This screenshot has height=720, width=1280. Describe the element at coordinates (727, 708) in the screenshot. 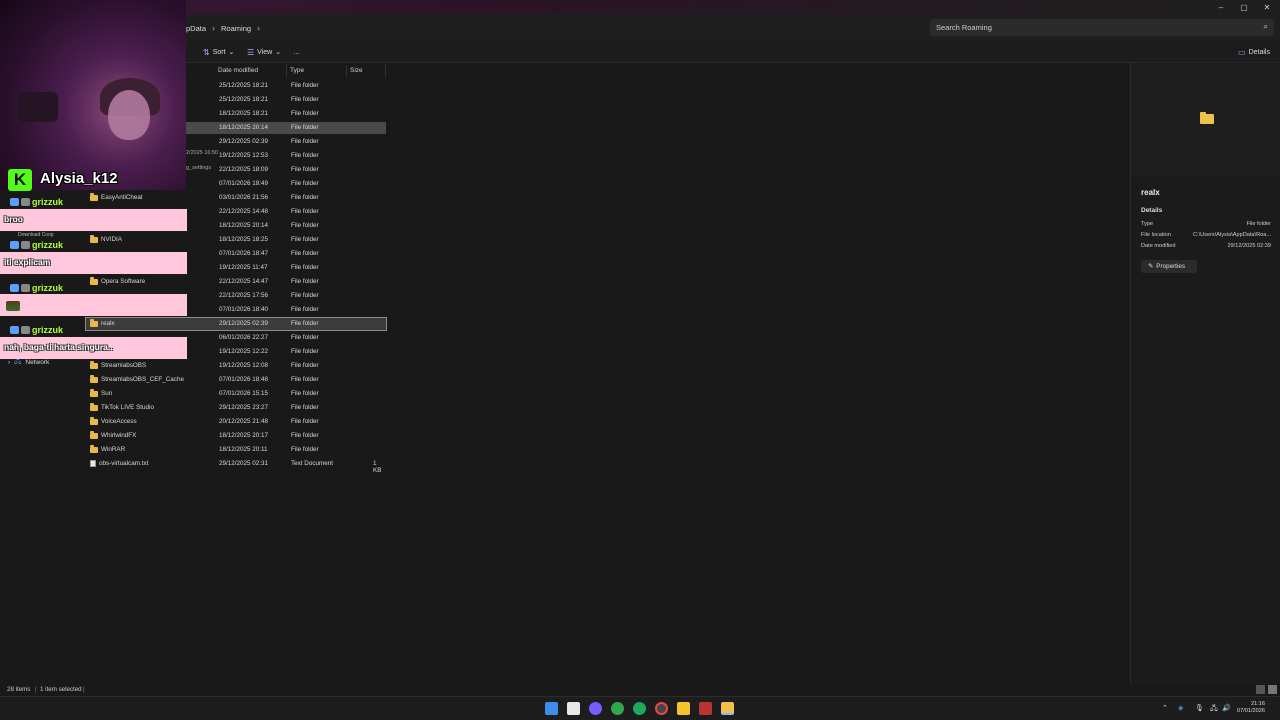

I see `file-explorer-icon` at that location.